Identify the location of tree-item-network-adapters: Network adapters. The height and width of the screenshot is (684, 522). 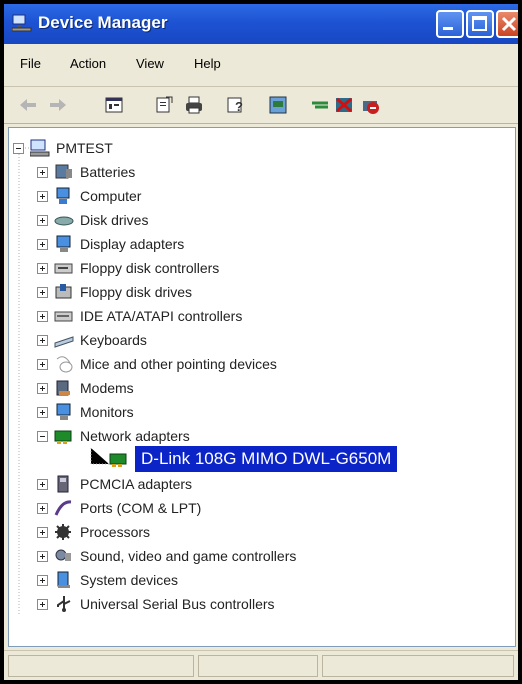
(113, 436).